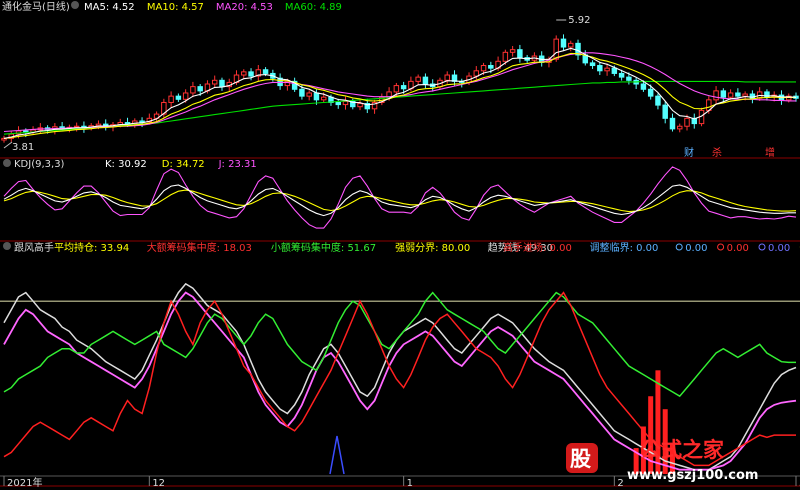 This screenshot has width=800, height=490. Describe the element at coordinates (183, 164) in the screenshot. I see `legend-item: D: 34.72` at that location.